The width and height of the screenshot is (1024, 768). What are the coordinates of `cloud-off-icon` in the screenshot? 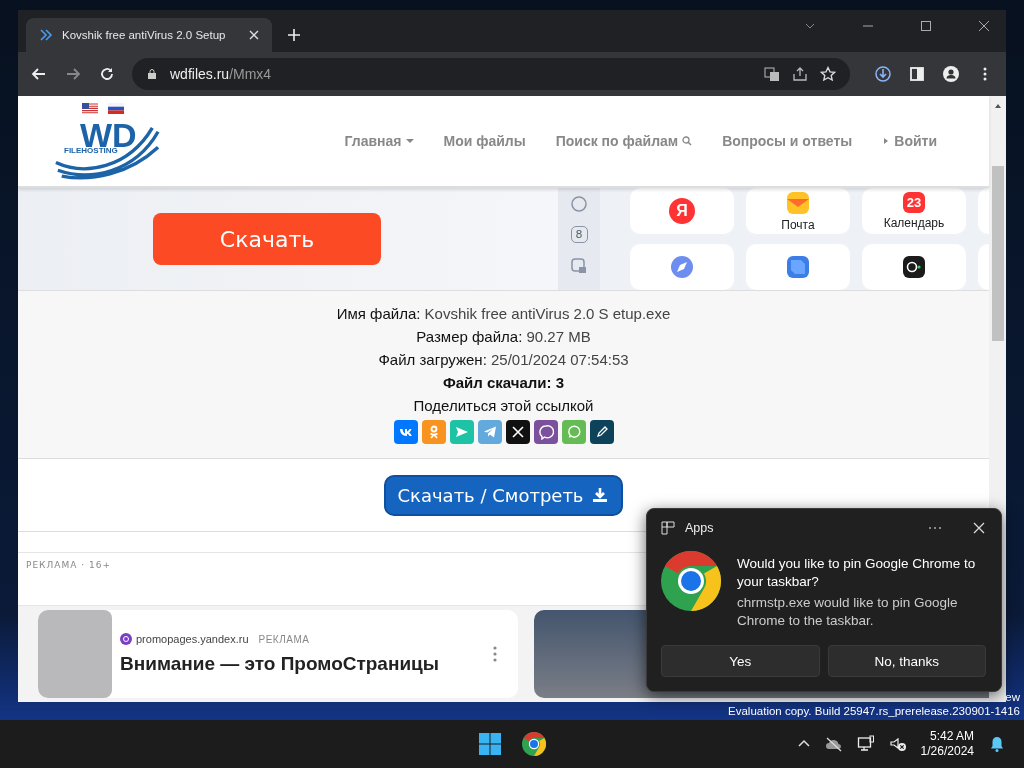 It's located at (833, 744).